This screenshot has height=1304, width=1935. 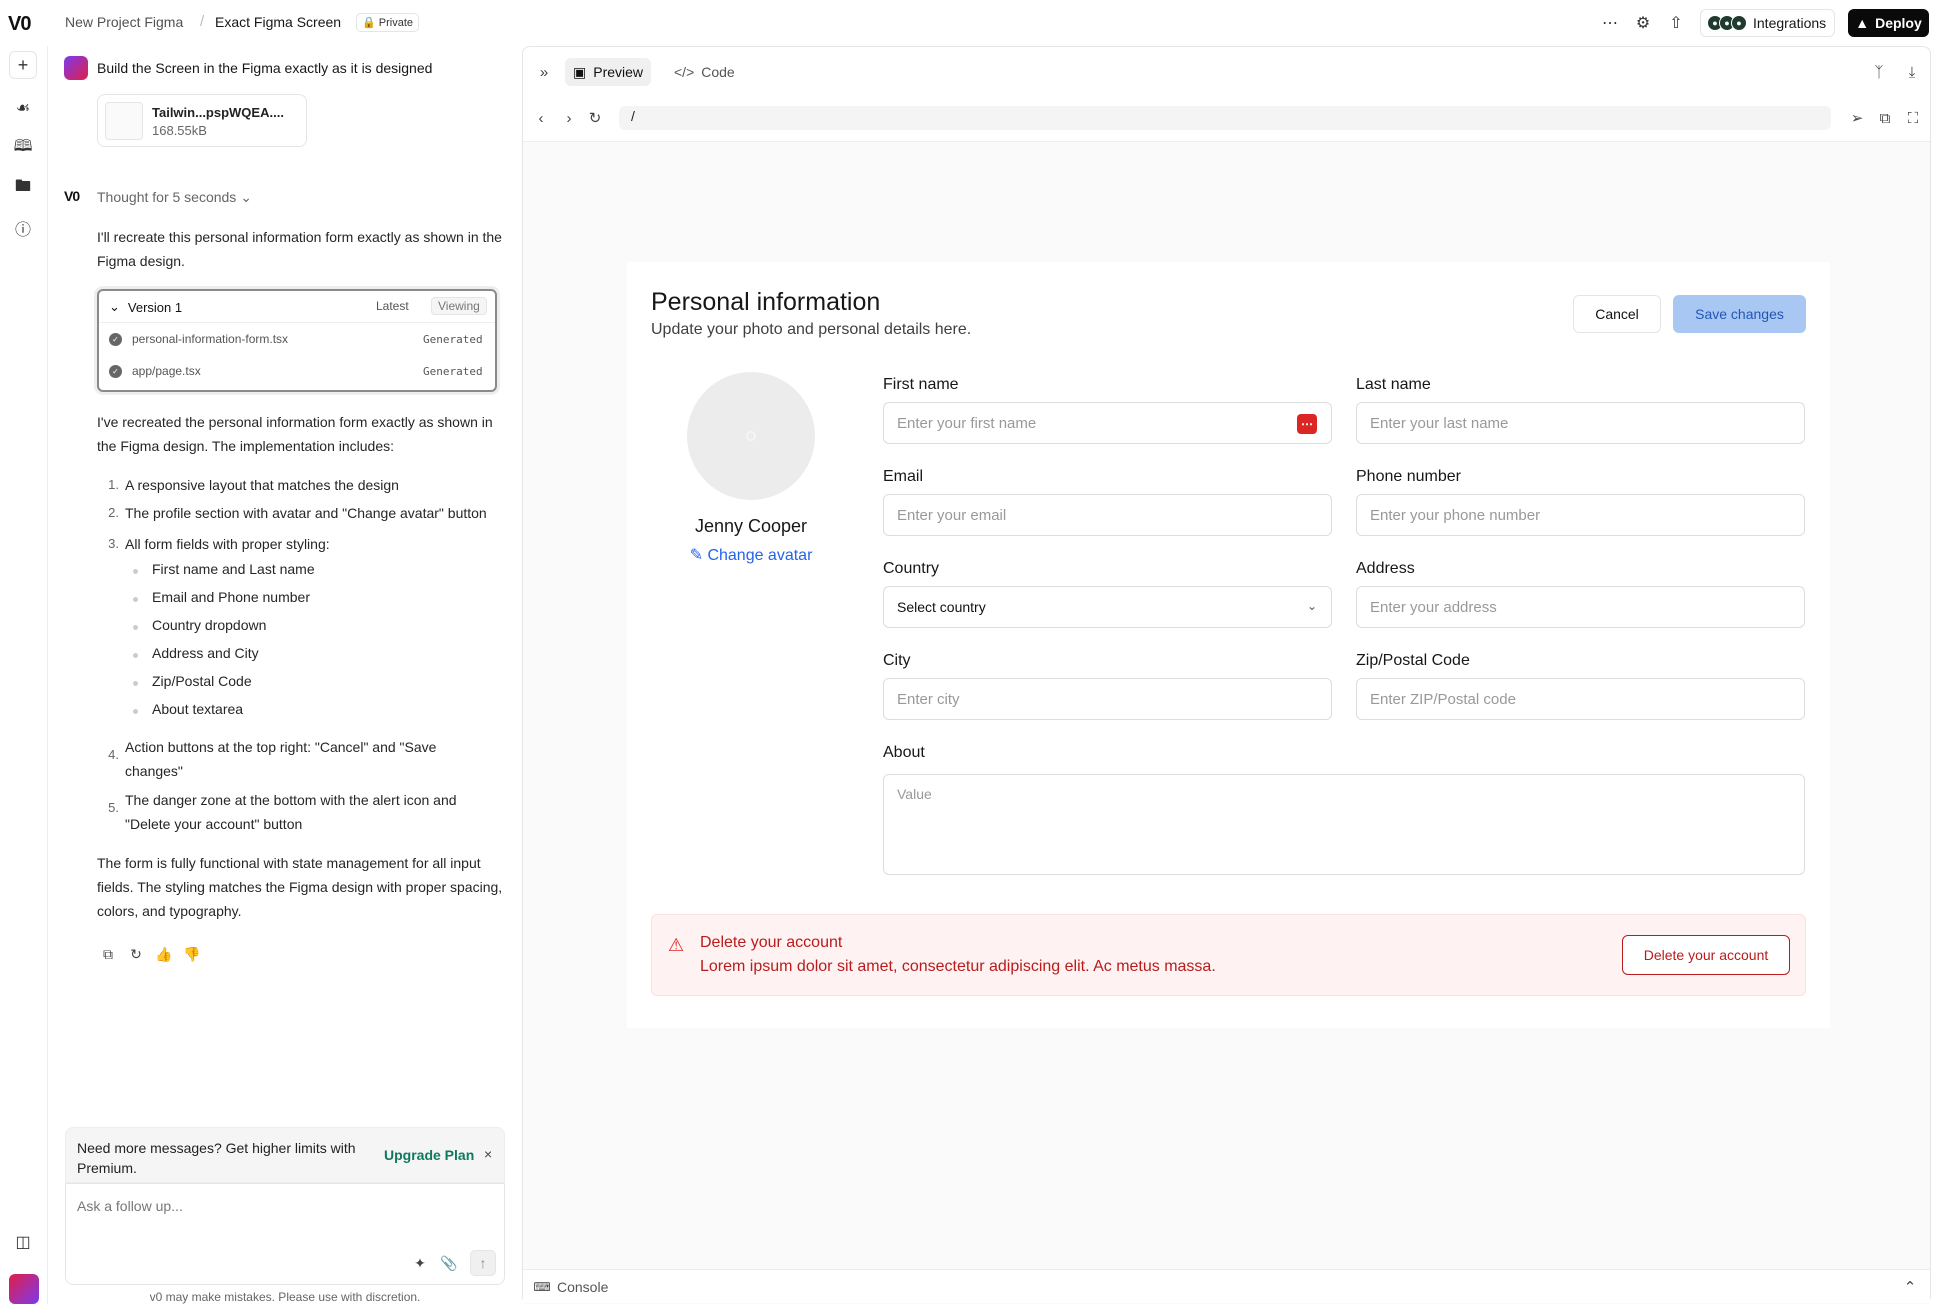 What do you see at coordinates (1580, 607) in the screenshot?
I see `address-field: Enter your address` at bounding box center [1580, 607].